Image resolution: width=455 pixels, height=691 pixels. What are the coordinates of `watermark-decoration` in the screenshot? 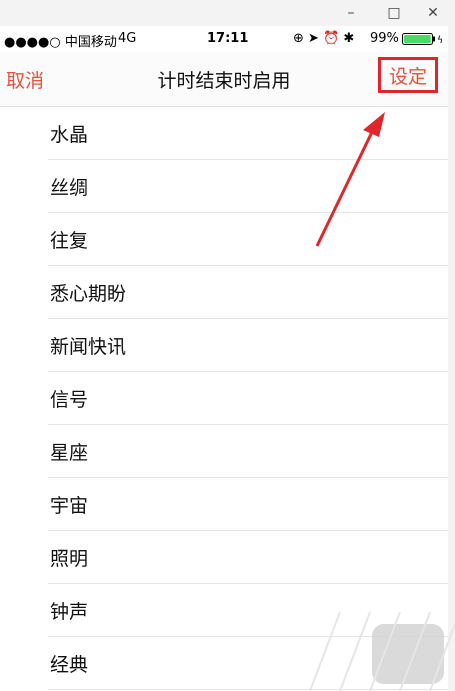 It's located at (382, 651).